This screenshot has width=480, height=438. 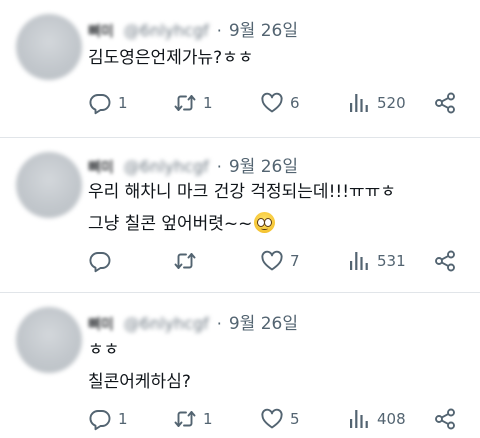 I want to click on tweet-actions: 1 1 5 408, so click(x=278, y=419).